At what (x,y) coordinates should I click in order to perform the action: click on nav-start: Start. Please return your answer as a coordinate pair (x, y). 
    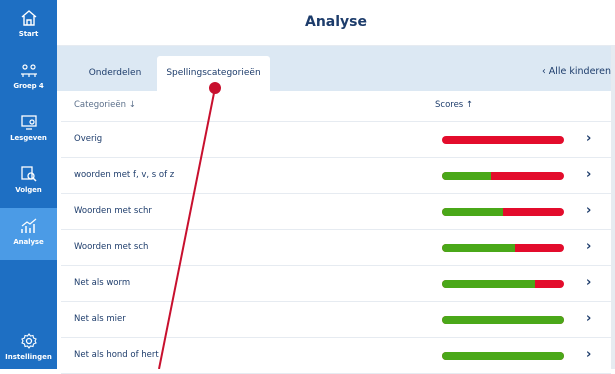
    Looking at the image, I should click on (28, 26).